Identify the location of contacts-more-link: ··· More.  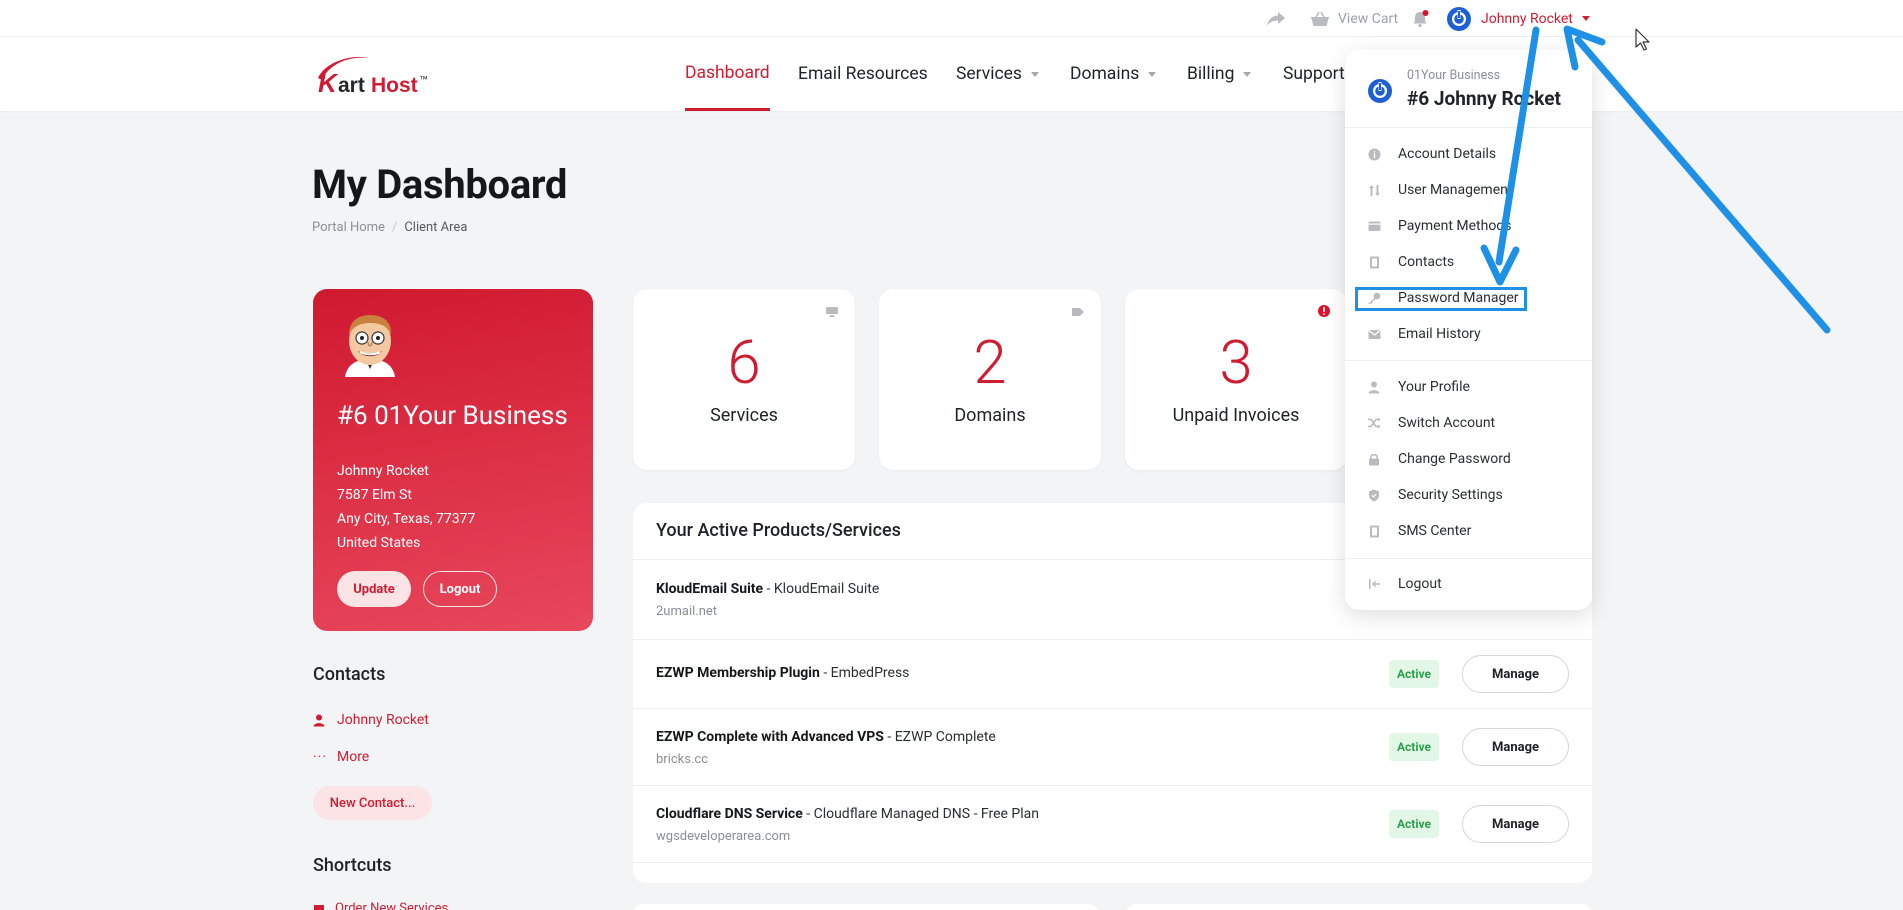
(341, 757).